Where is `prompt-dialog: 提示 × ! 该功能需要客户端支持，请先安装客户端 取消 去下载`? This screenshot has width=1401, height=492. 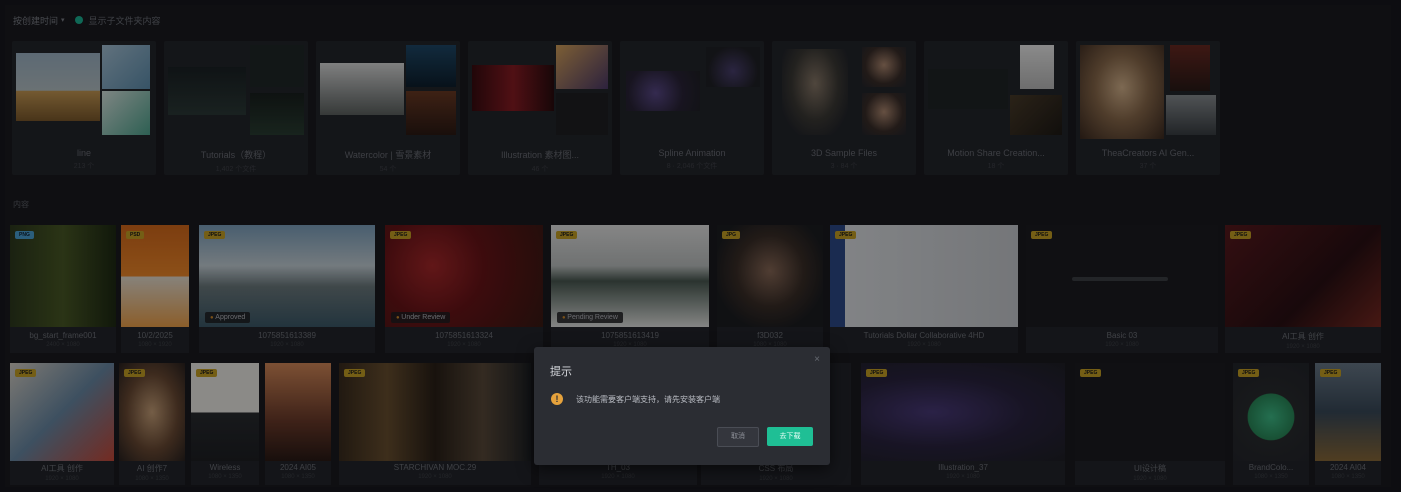
prompt-dialog: 提示 × ! 该功能需要客户端支持，请先安装客户端 取消 去下载 is located at coordinates (682, 406).